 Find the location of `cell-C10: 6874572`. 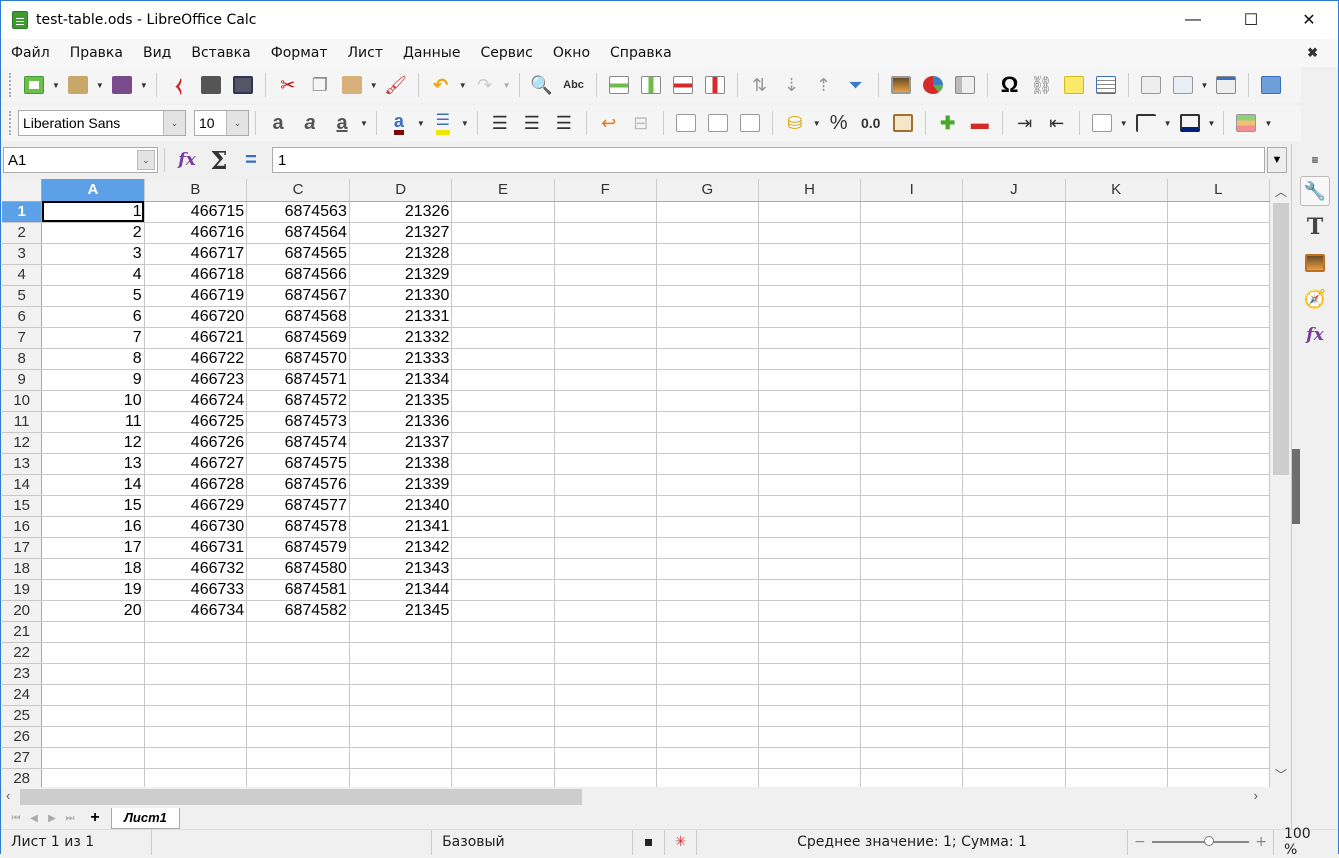

cell-C10: 6874572 is located at coordinates (298, 401).